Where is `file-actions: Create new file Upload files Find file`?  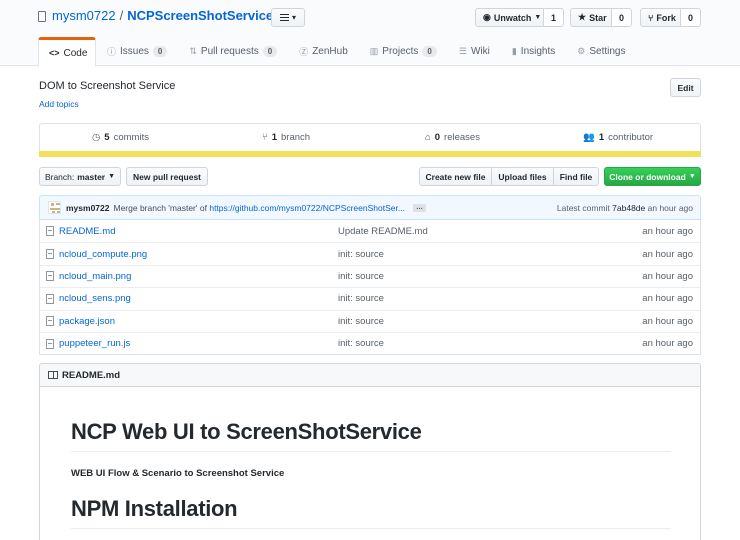
file-actions: Create new file Upload files Find file is located at coordinates (509, 176).